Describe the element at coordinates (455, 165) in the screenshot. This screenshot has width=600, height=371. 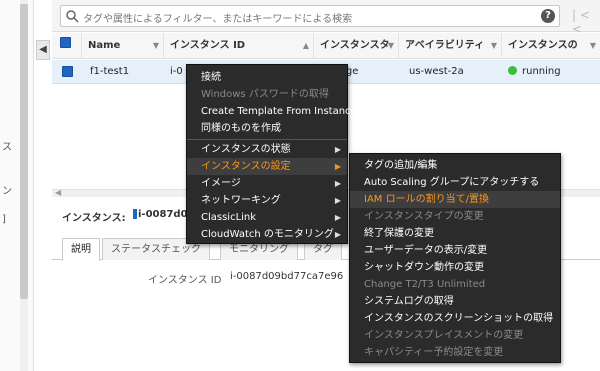
I see `submenu-item-add-edit-tags: タグの追加/編集` at that location.